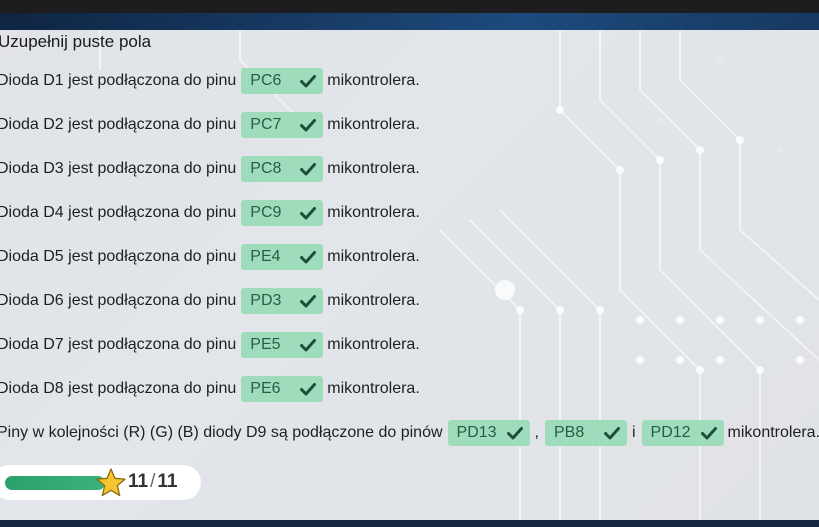 The height and width of the screenshot is (527, 819). What do you see at coordinates (118, 124) in the screenshot?
I see `row-prompt: Dioda D2 jest podłączona do pinu` at bounding box center [118, 124].